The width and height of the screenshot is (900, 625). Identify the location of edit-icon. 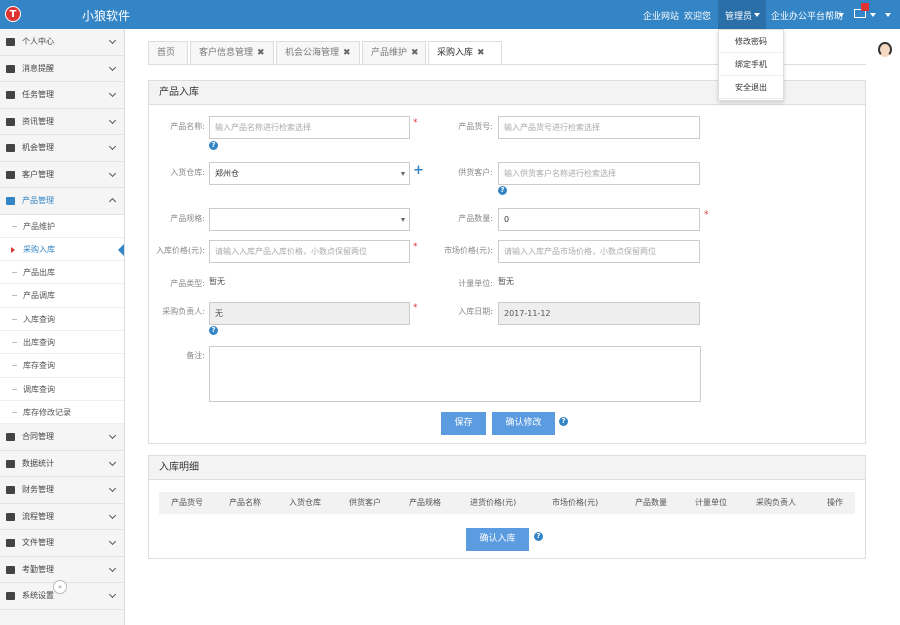
(10, 95).